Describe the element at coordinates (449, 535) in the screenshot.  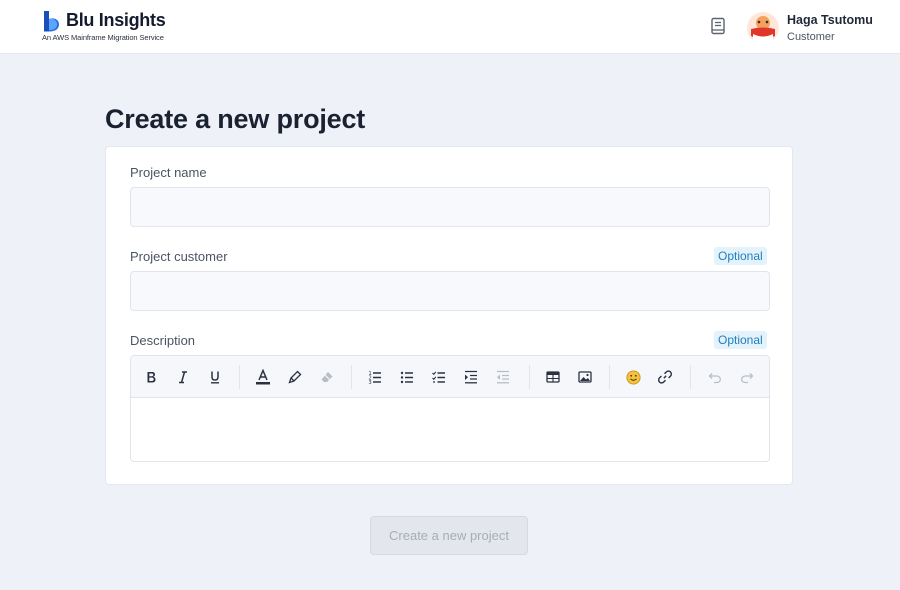
I see `create-project-button: Create a new project` at that location.